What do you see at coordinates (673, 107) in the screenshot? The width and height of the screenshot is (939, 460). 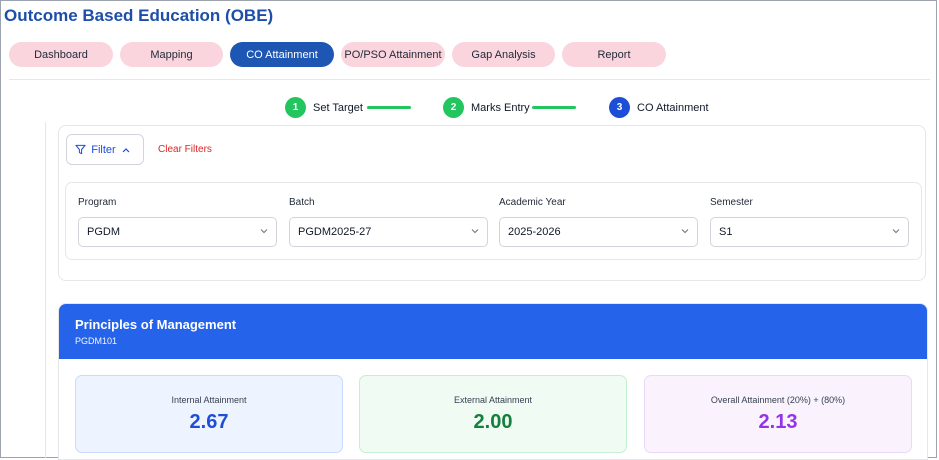 I see `step-label: CO Attainment` at bounding box center [673, 107].